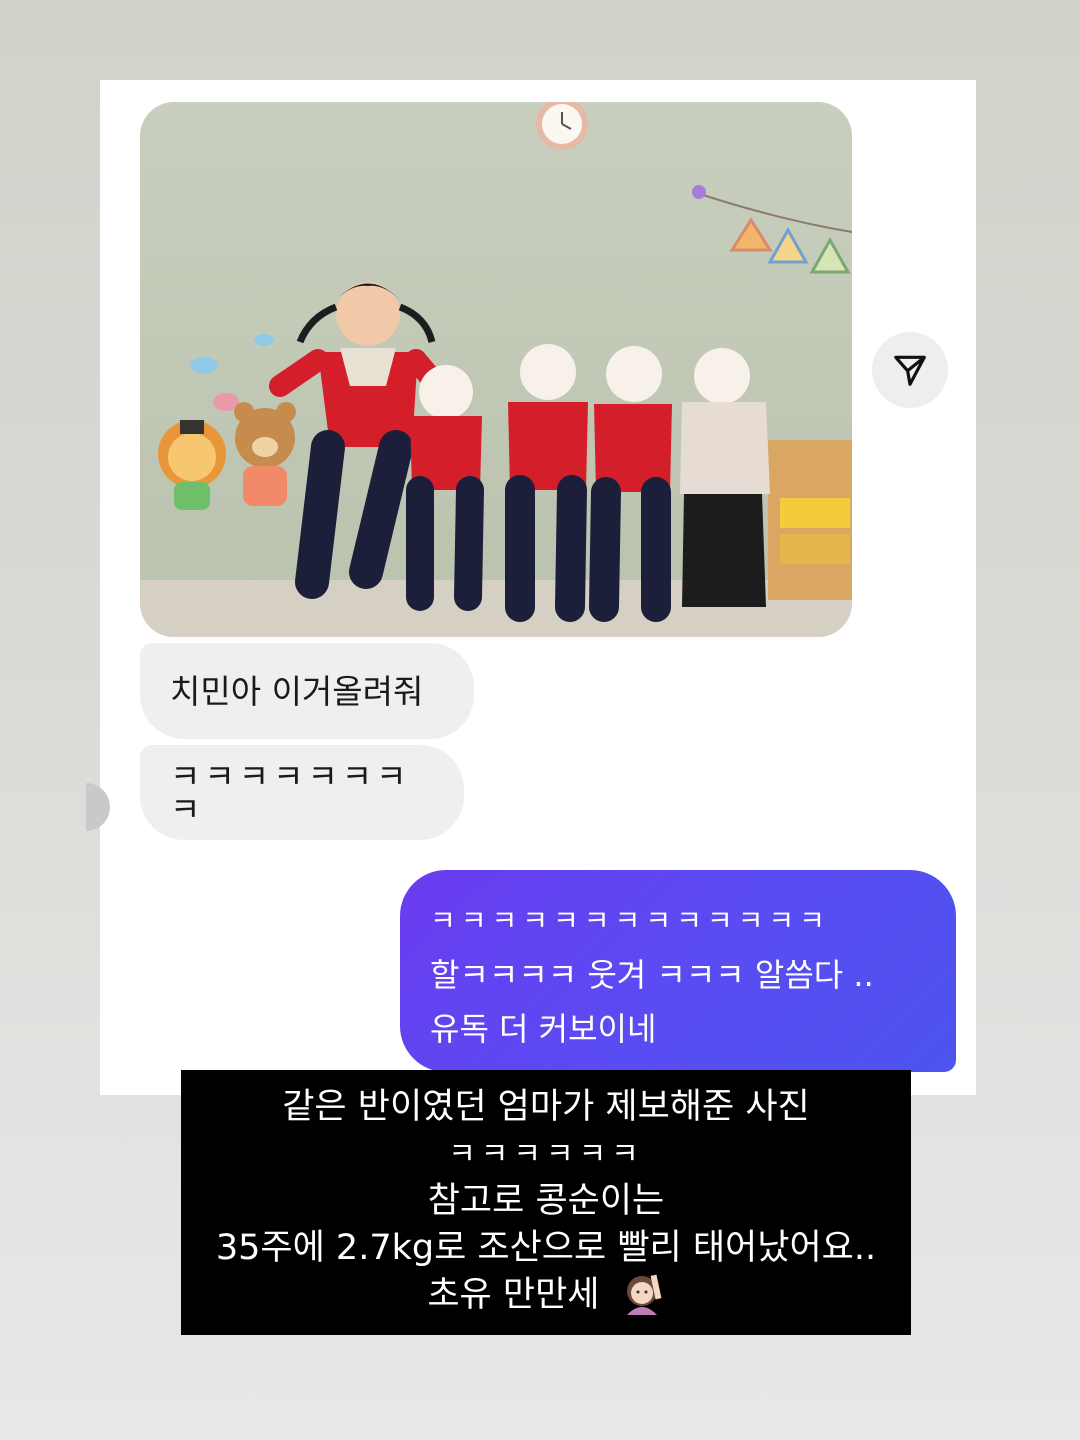 The height and width of the screenshot is (1440, 1080). What do you see at coordinates (290, 792) in the screenshot?
I see `message-text: ㅋㅋㅋㅋㅋㅋㅋㅋ` at bounding box center [290, 792].